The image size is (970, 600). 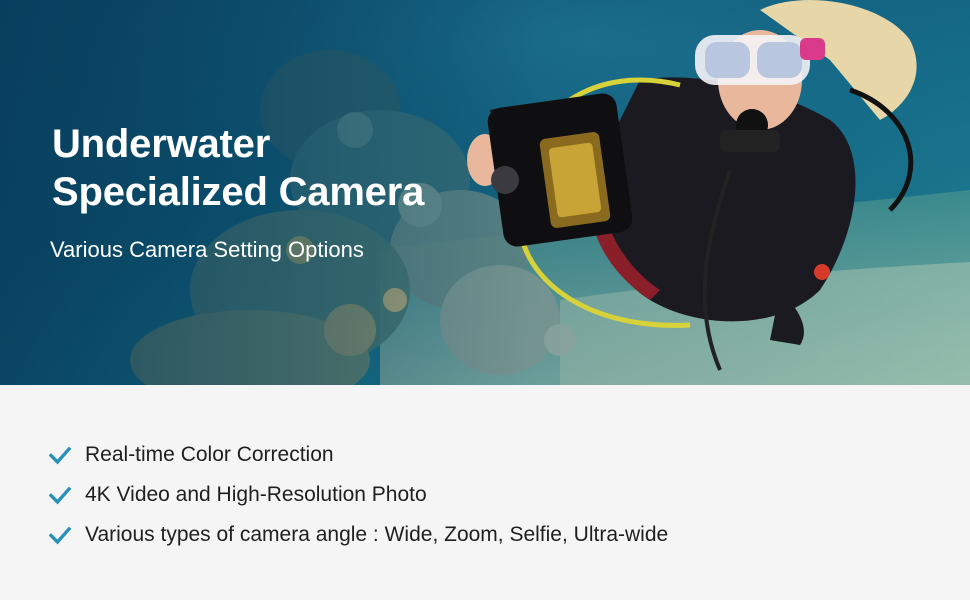 I want to click on feature-item: Real-time Color Correction, so click(x=358, y=455).